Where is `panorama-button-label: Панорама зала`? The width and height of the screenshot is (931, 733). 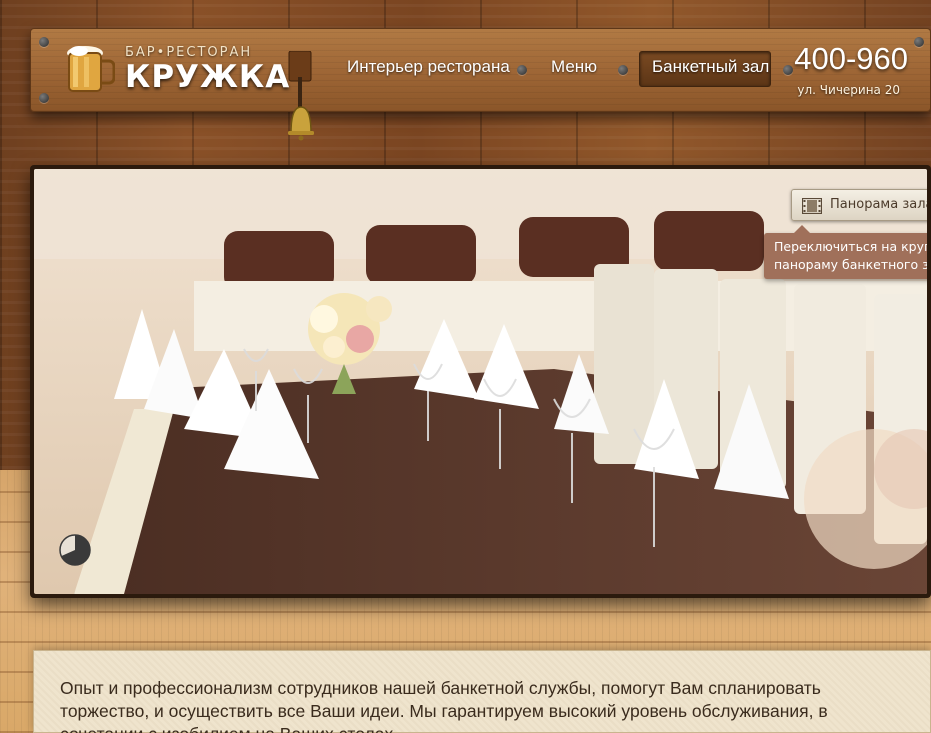 panorama-button-label: Панорама зала is located at coordinates (878, 204).